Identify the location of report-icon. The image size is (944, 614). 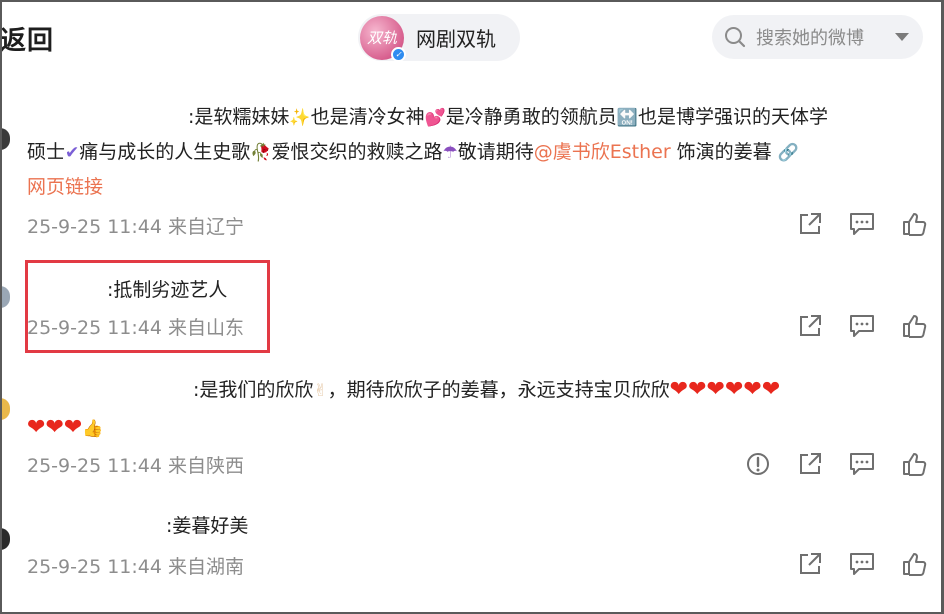
(758, 464).